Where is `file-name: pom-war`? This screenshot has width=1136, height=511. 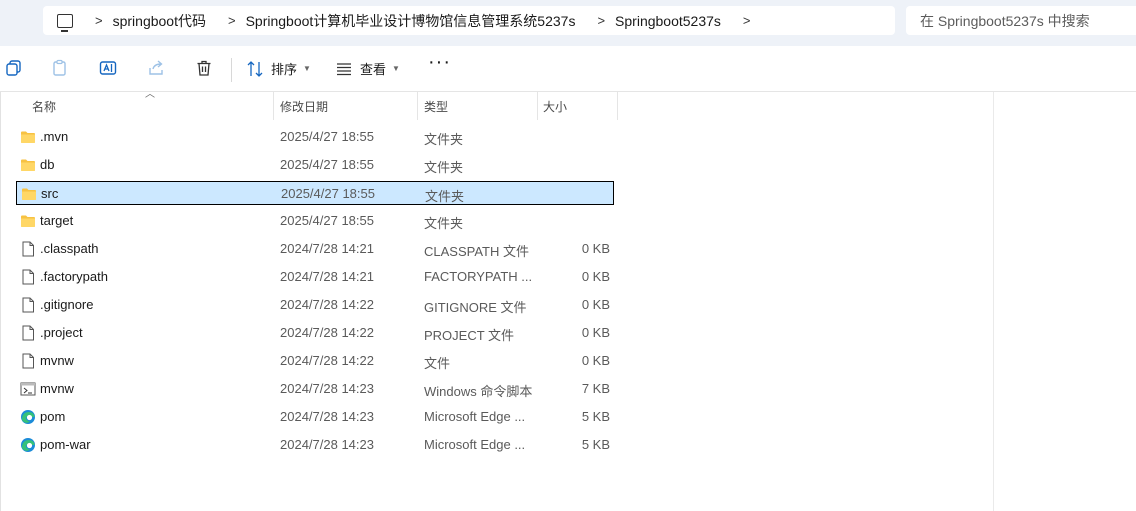
file-name: pom-war is located at coordinates (65, 444).